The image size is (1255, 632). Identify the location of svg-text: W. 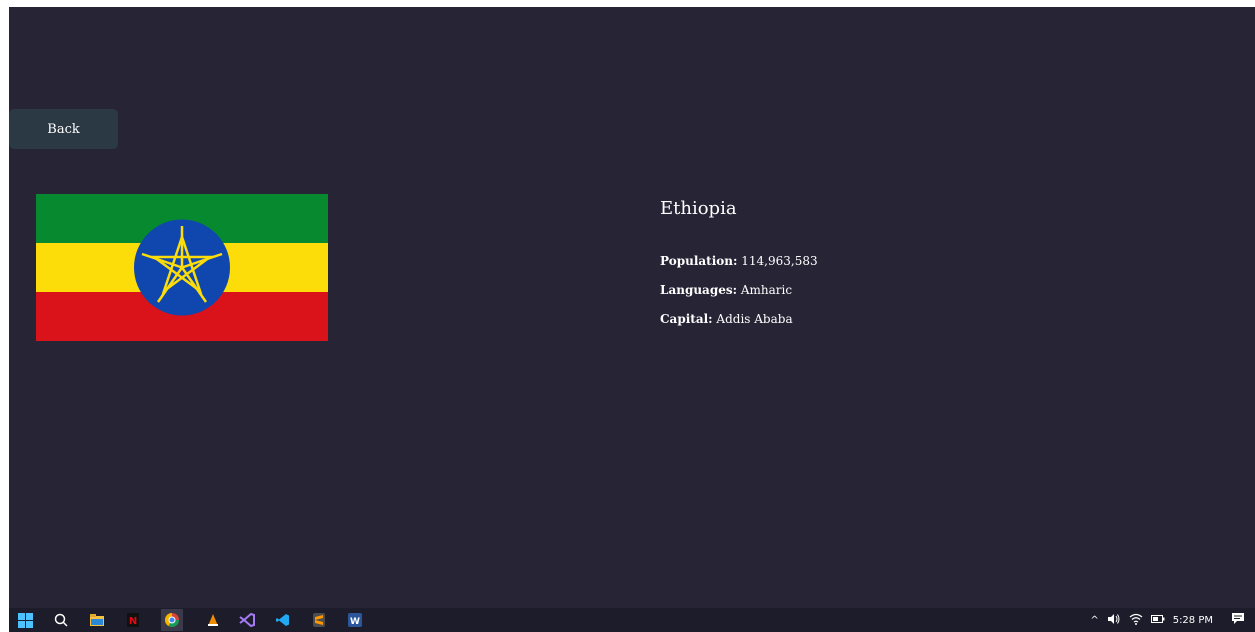
(355, 622).